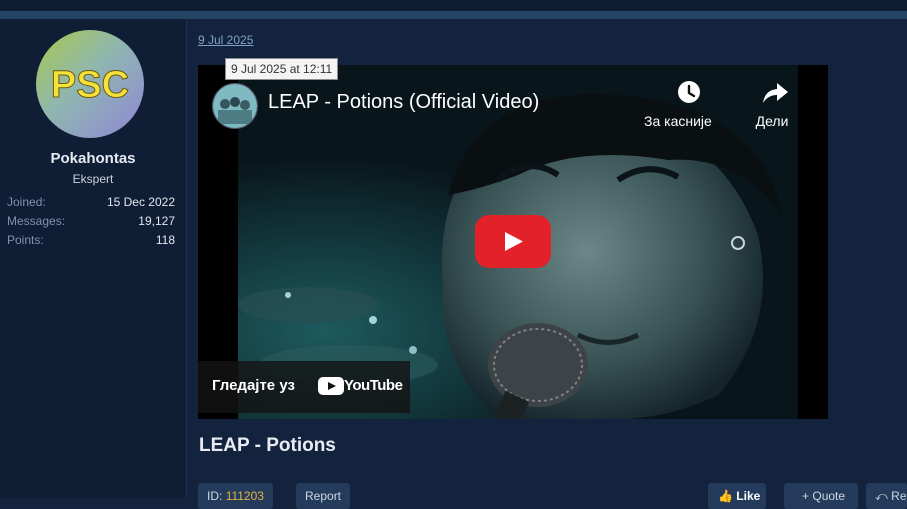 The width and height of the screenshot is (907, 509). Describe the element at coordinates (678, 104) in the screenshot. I see `watch-later-button: За касније` at that location.